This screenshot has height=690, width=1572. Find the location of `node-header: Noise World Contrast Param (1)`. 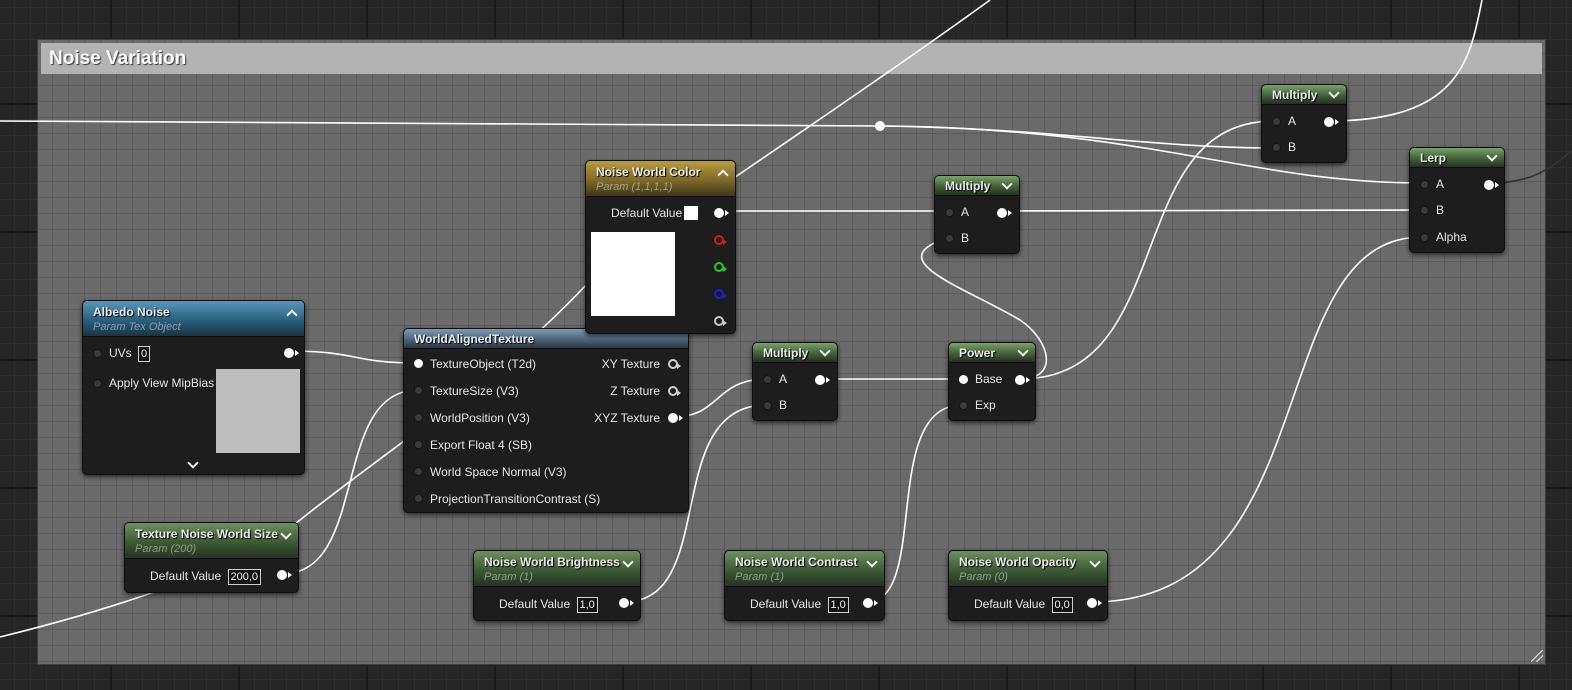

node-header: Noise World Contrast Param (1) is located at coordinates (804, 569).